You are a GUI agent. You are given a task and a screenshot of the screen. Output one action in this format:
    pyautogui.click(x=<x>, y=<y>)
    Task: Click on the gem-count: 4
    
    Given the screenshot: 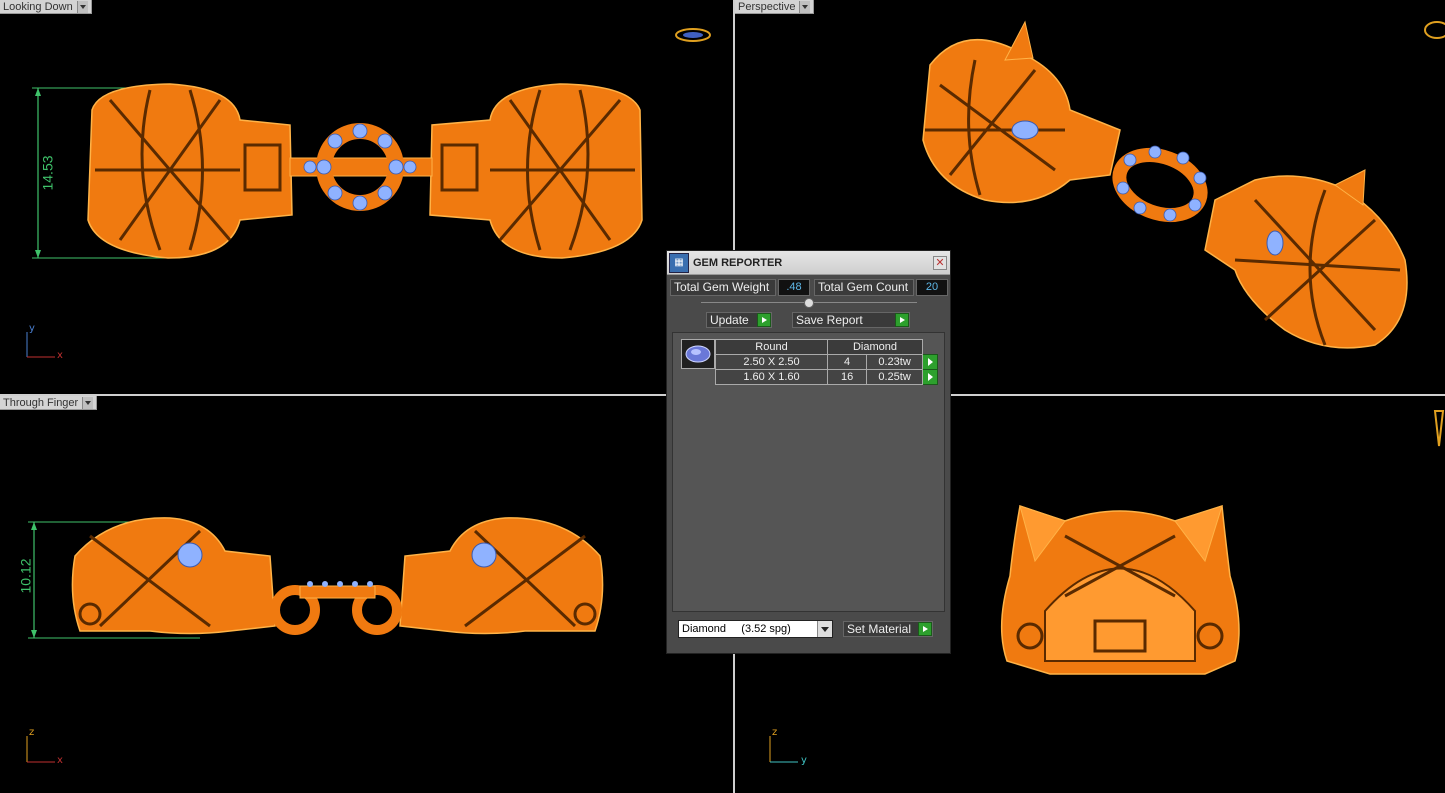 What is the action you would take?
    pyautogui.click(x=847, y=362)
    